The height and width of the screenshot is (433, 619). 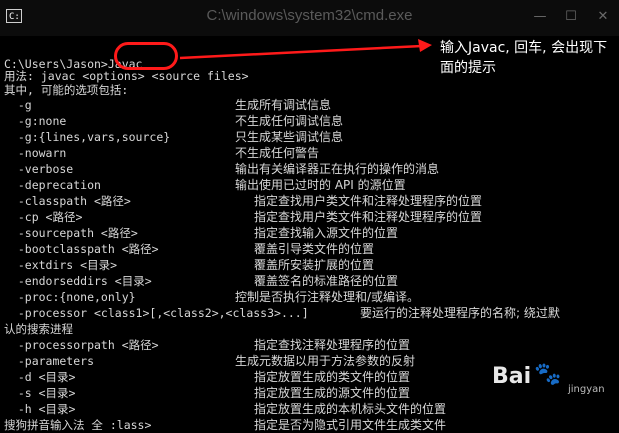 I want to click on option-description: 生成元数据以用于方法参数的反射, so click(x=325, y=361).